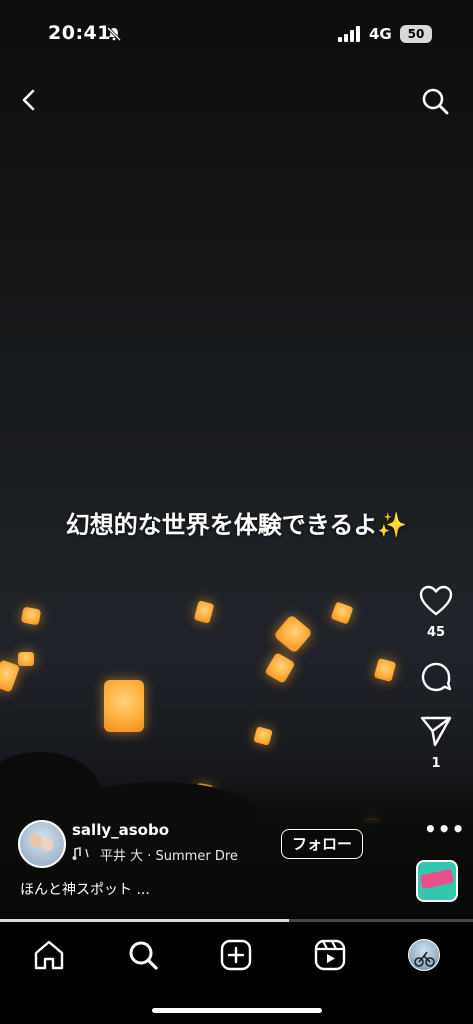 Image resolution: width=473 pixels, height=1024 pixels. What do you see at coordinates (120, 830) in the screenshot?
I see `username: sally_asobo` at bounding box center [120, 830].